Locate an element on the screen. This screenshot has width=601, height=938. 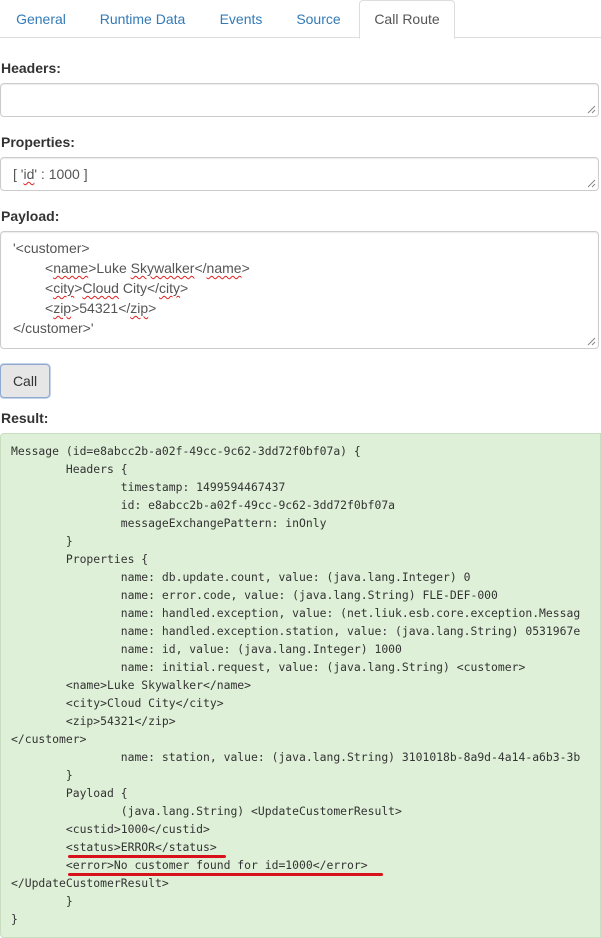
payload-line: </customer>' is located at coordinates (53, 328).